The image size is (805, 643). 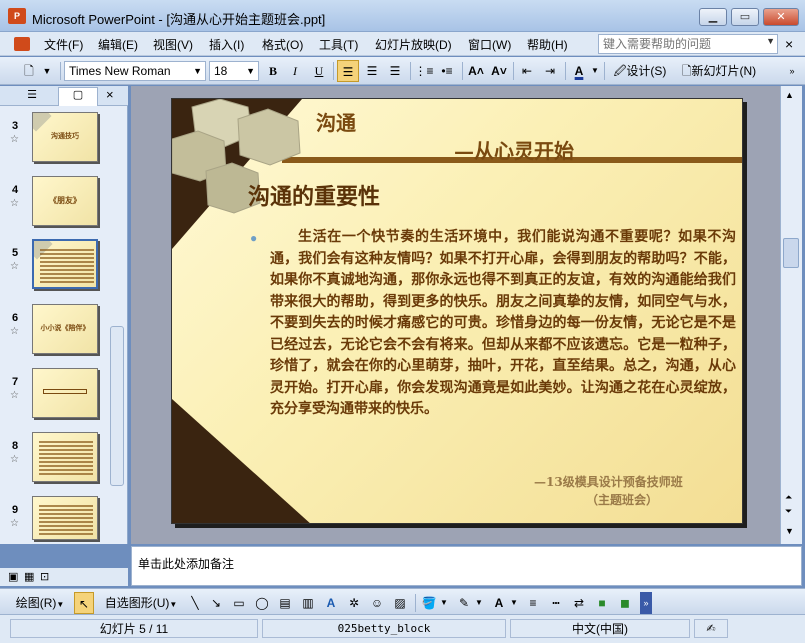 I want to click on close-panel-icon: ×, so click(x=110, y=94).